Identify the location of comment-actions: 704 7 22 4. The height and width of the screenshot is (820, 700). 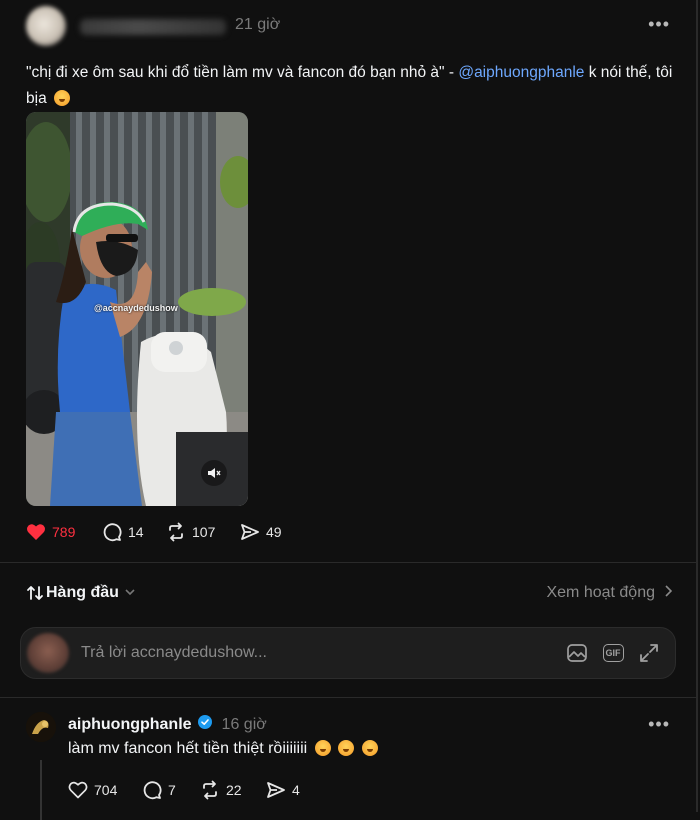
(268, 790).